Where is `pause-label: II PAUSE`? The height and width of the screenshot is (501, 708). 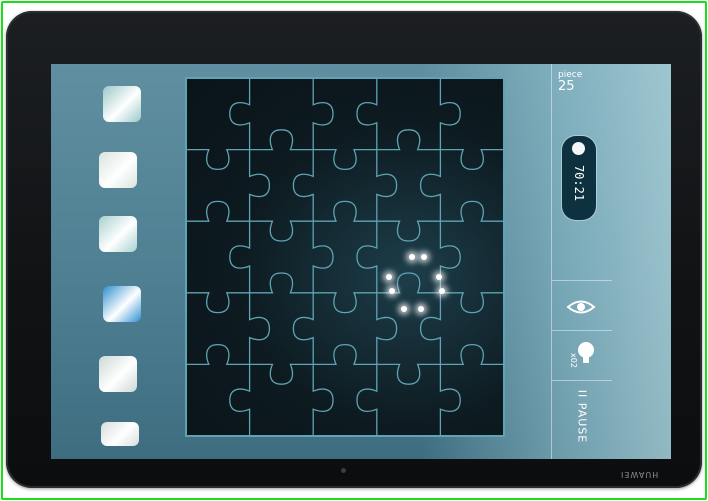
pause-label: II PAUSE is located at coordinates (582, 416).